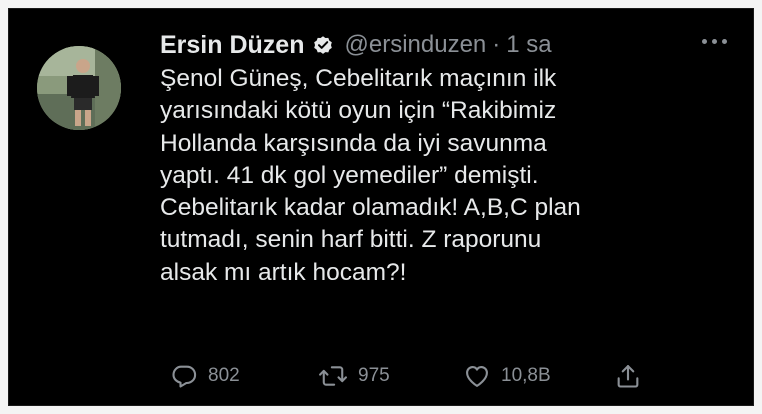 The height and width of the screenshot is (414, 762). I want to click on tweet-text-line: yaptı. 41 dk gol yemediler” demişti., so click(349, 175).